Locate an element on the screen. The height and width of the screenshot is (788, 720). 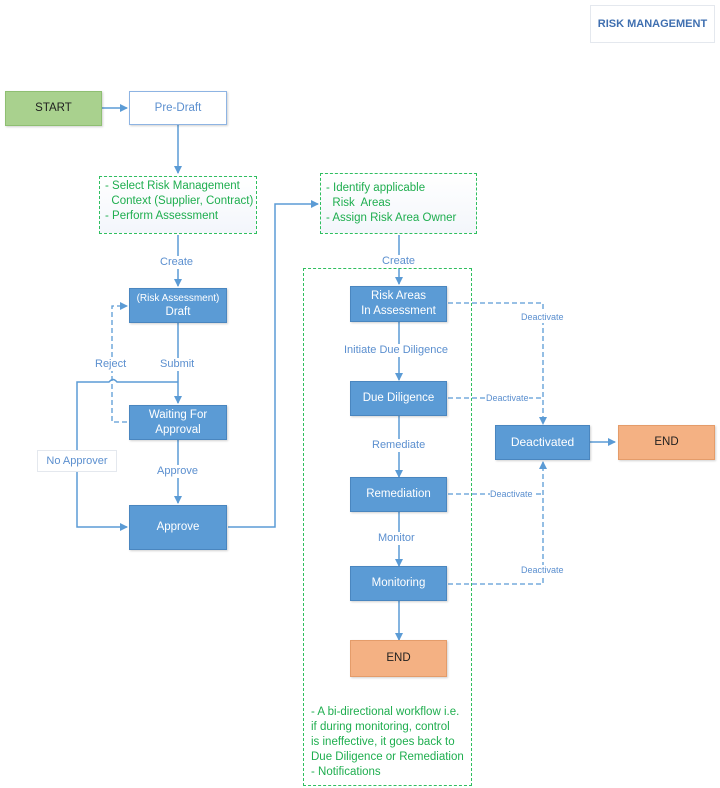
label-remediate: Remediate is located at coordinates (399, 445).